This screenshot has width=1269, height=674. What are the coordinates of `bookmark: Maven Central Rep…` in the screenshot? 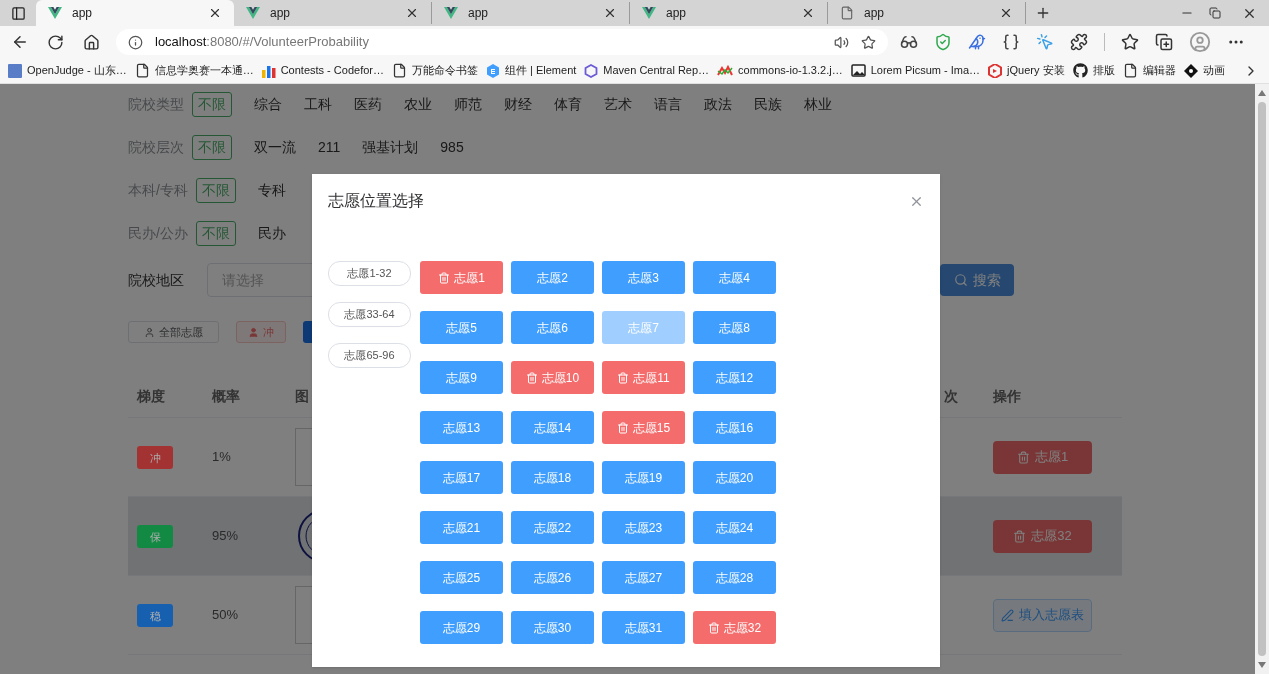 It's located at (647, 70).